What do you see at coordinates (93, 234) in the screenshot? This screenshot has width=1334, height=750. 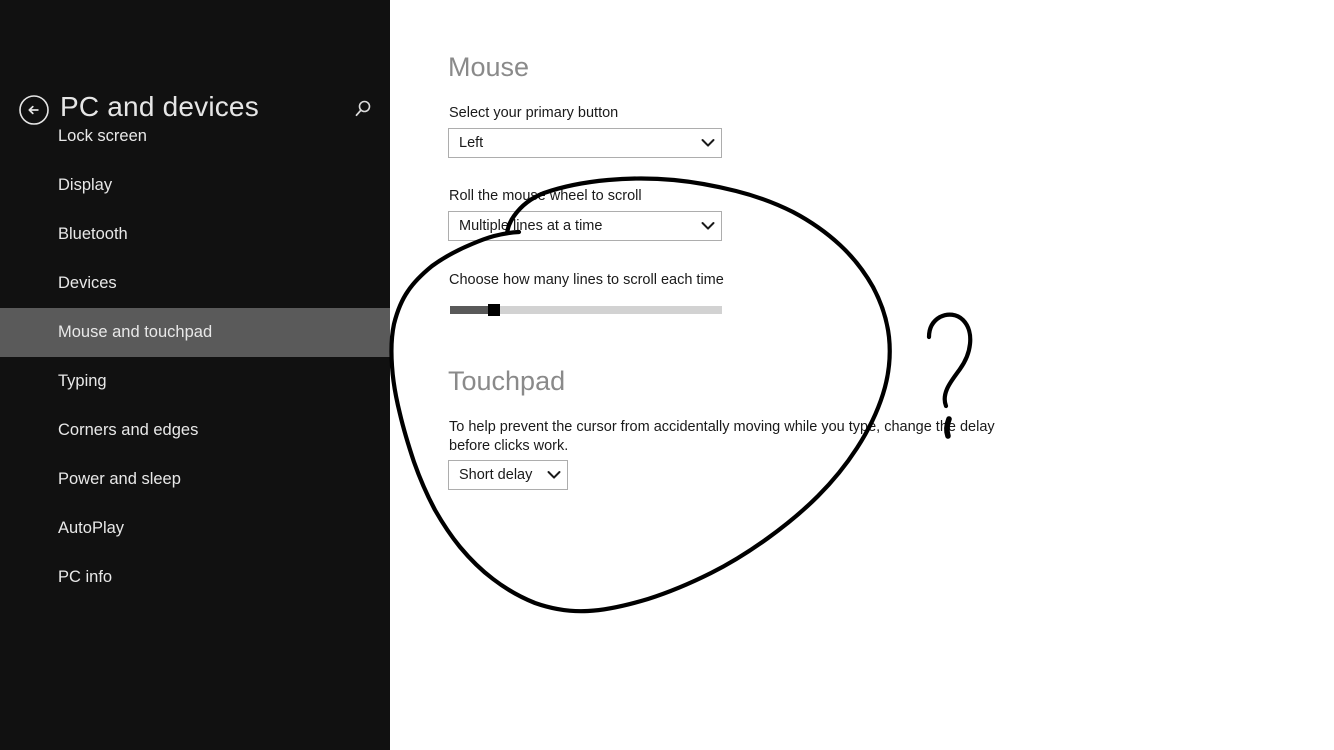 I see `sidebar-item-label: Bluetooth` at bounding box center [93, 234].